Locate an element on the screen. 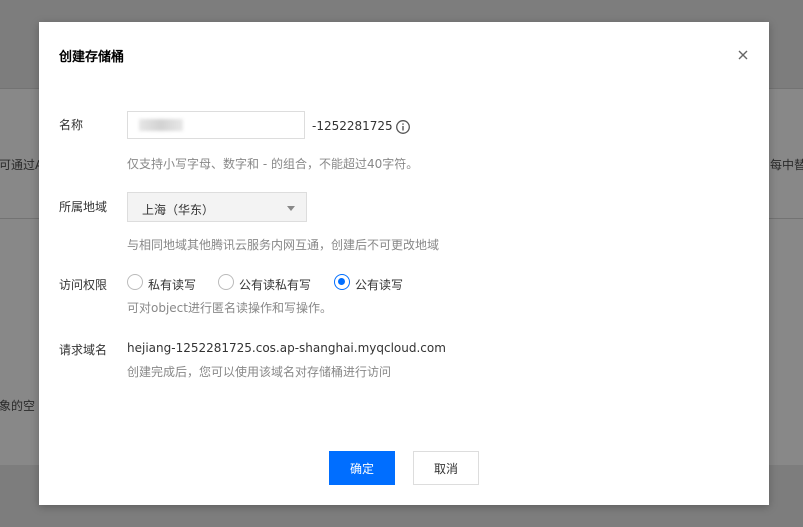 This screenshot has height=527, width=803. bucket-name-input is located at coordinates (216, 125).